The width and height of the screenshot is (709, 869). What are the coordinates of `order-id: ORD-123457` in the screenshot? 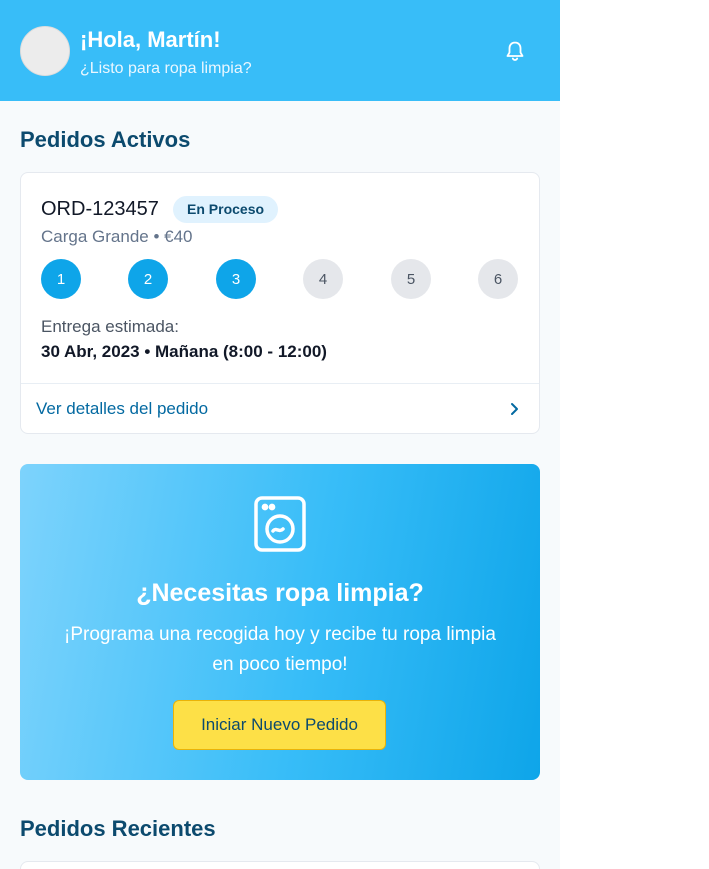 It's located at (100, 209).